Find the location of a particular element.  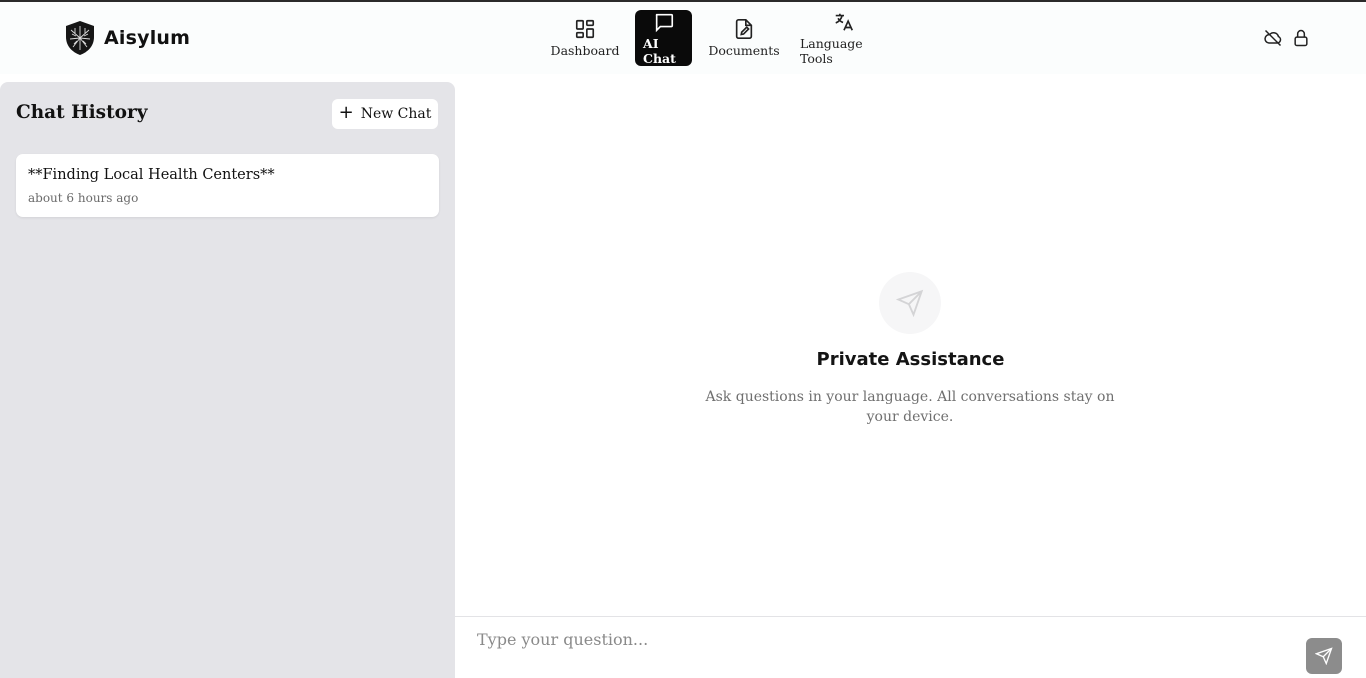

document-edit-icon is located at coordinates (744, 29).